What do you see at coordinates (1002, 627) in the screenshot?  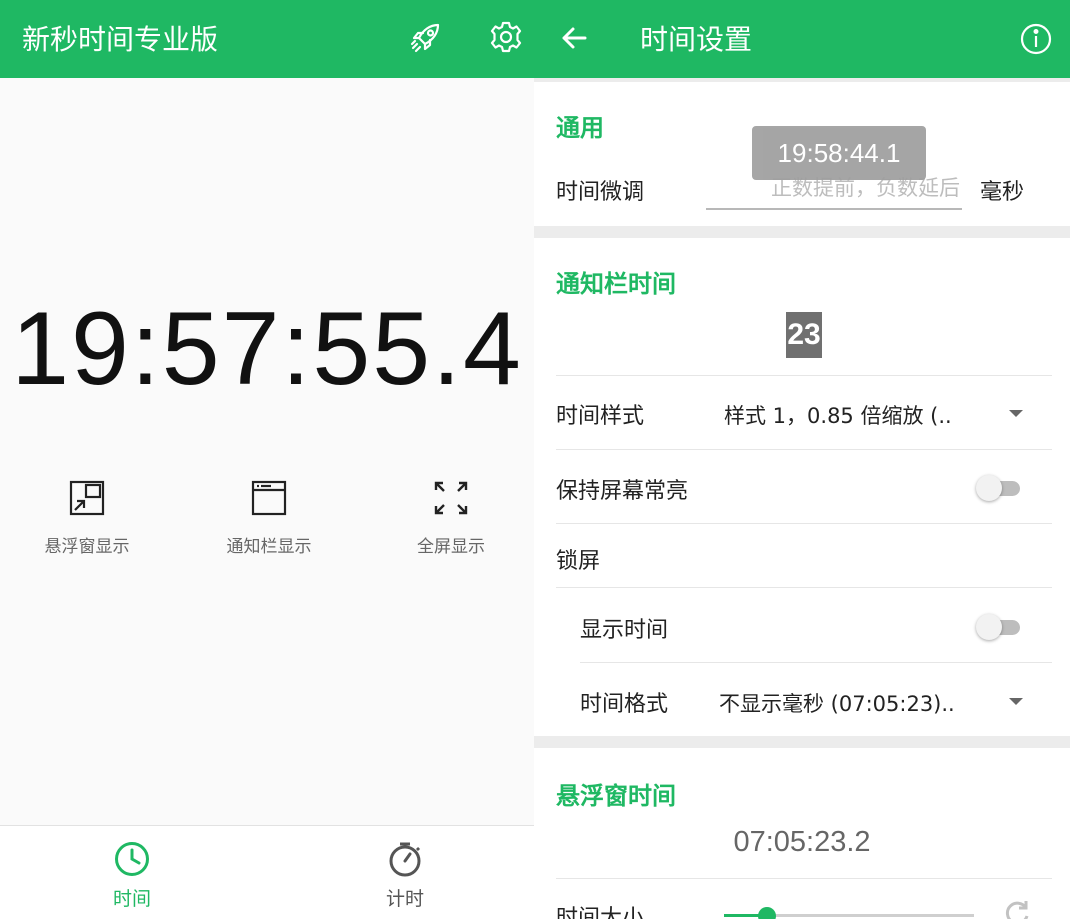 I see `show-time-toggle` at bounding box center [1002, 627].